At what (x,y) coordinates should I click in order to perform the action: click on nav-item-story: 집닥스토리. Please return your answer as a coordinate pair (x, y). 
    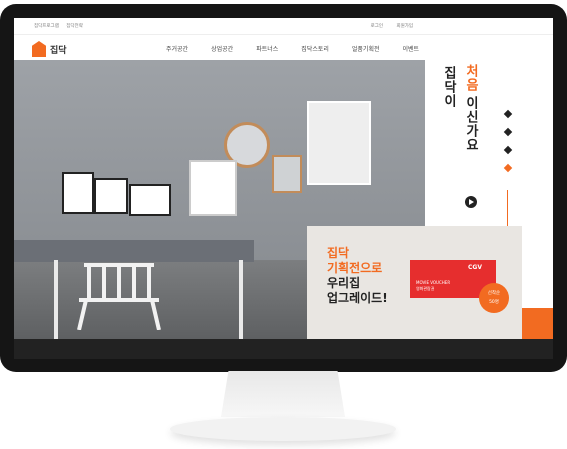
    Looking at the image, I should click on (315, 48).